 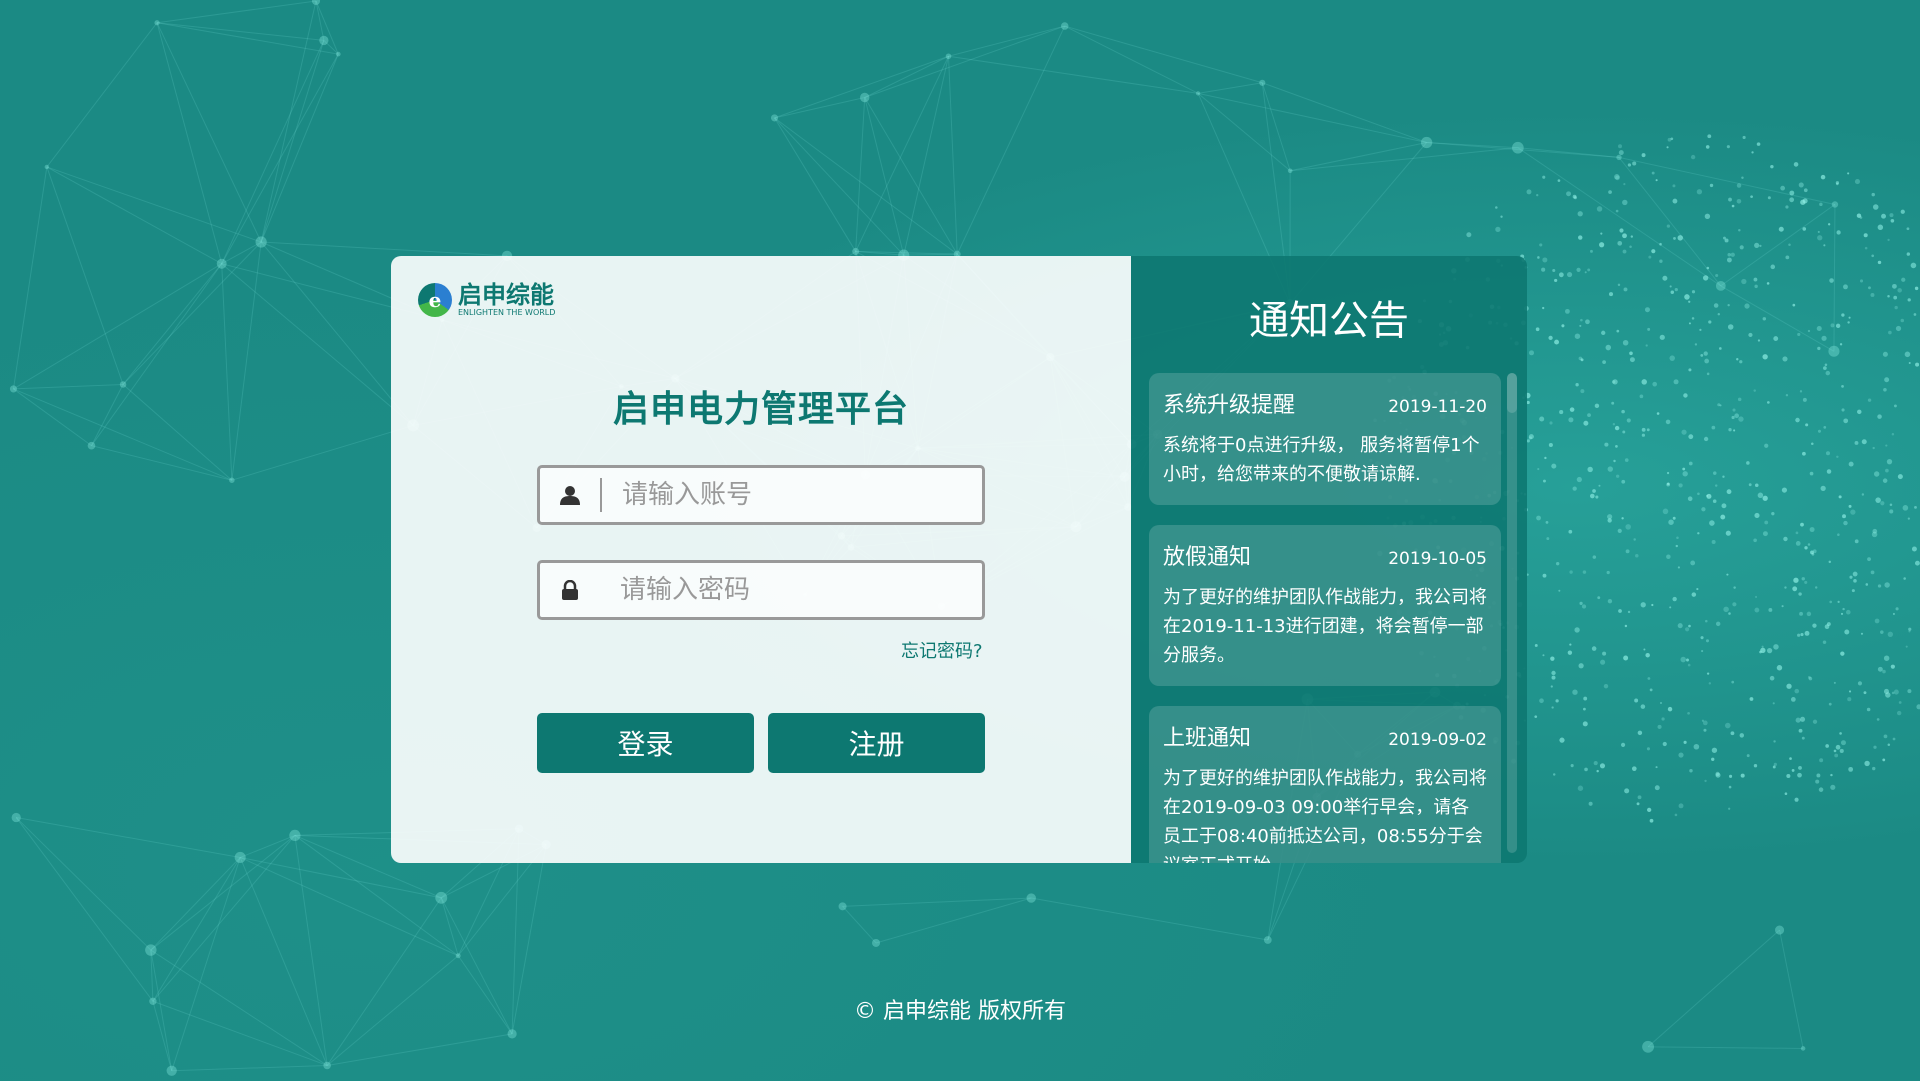 What do you see at coordinates (1437, 407) in the screenshot?
I see `notice-card-date: 2019-11-20` at bounding box center [1437, 407].